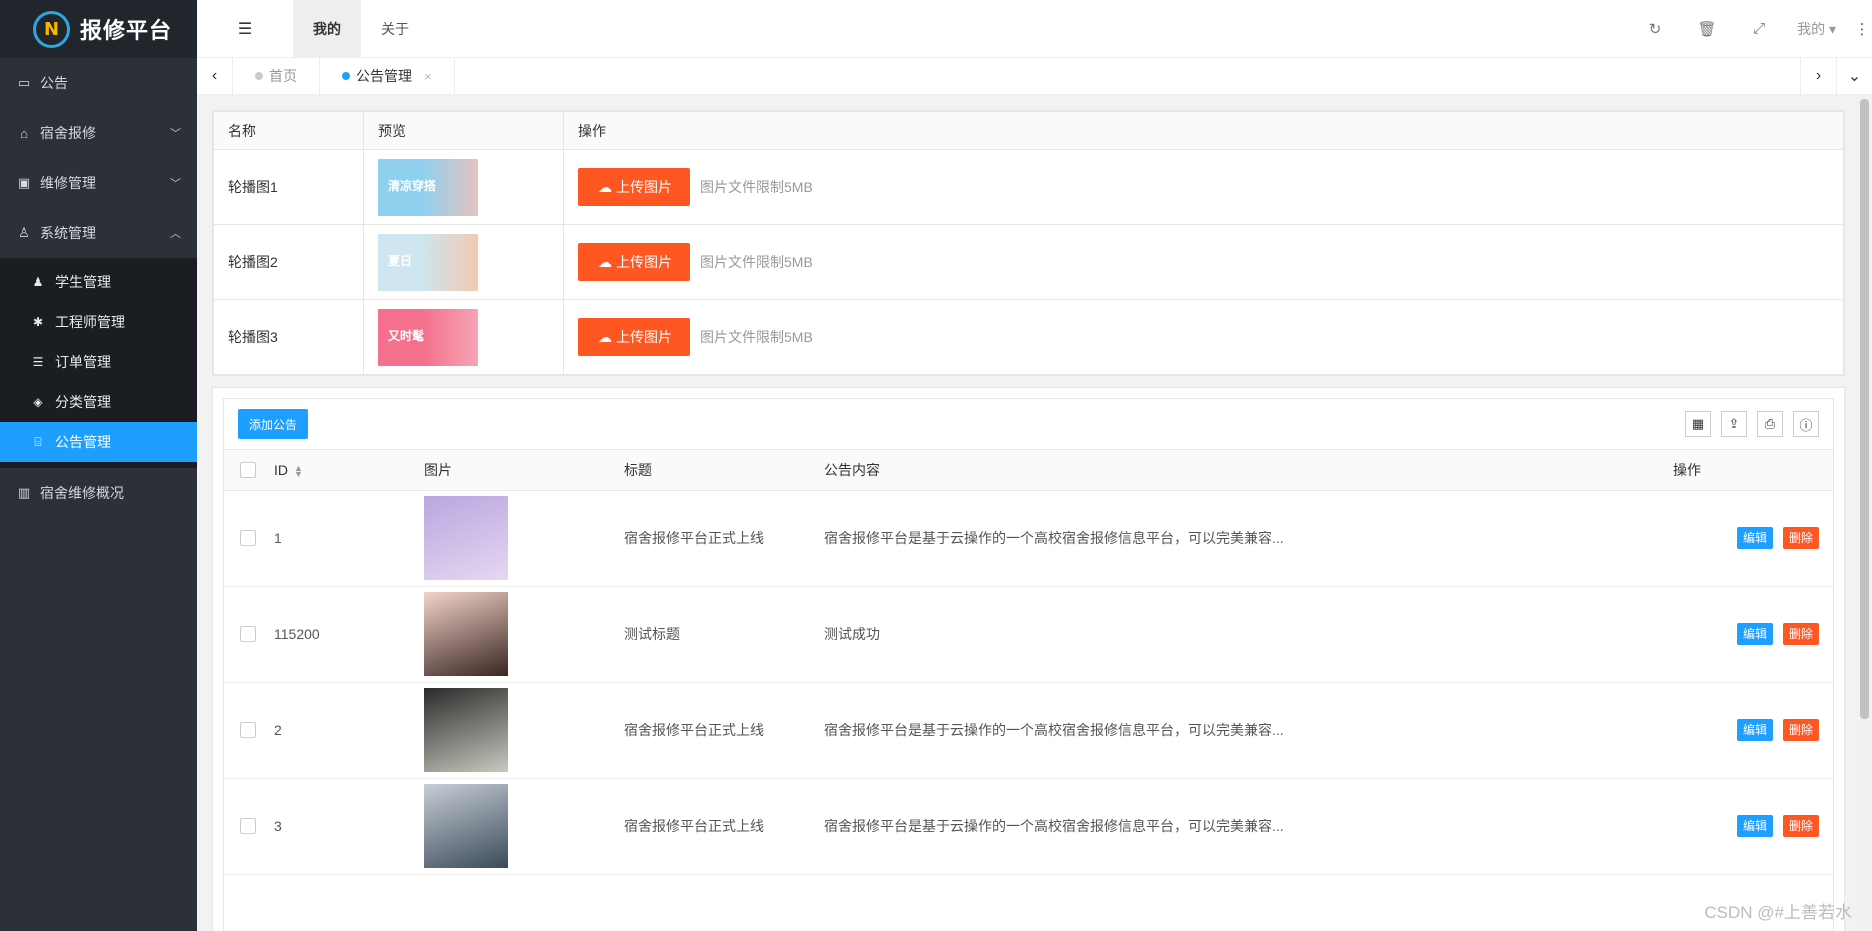 The width and height of the screenshot is (1872, 931). Describe the element at coordinates (1759, 28) in the screenshot. I see `fullscreen-icon: ⤢` at that location.